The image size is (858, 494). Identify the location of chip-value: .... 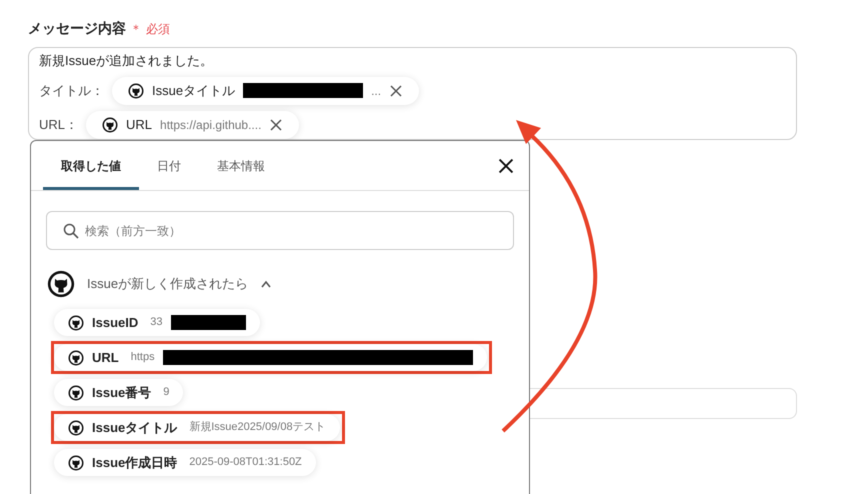
(376, 91).